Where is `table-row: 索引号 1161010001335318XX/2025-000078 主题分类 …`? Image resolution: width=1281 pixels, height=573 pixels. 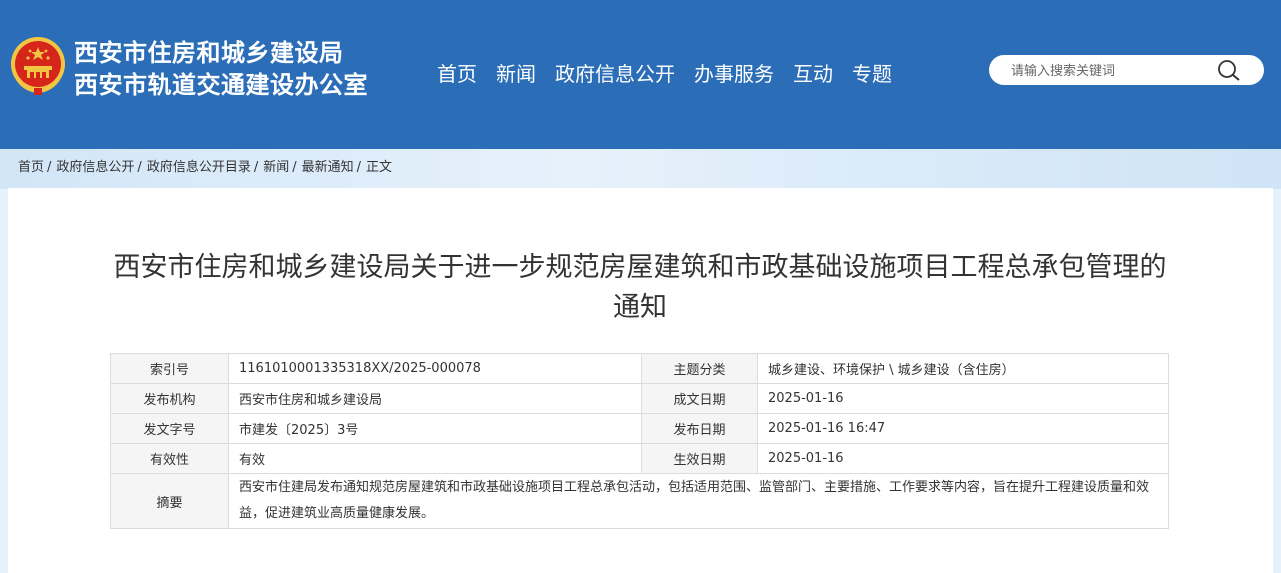
table-row: 索引号 1161010001335318XX/2025-000078 主题分类 … is located at coordinates (639, 368).